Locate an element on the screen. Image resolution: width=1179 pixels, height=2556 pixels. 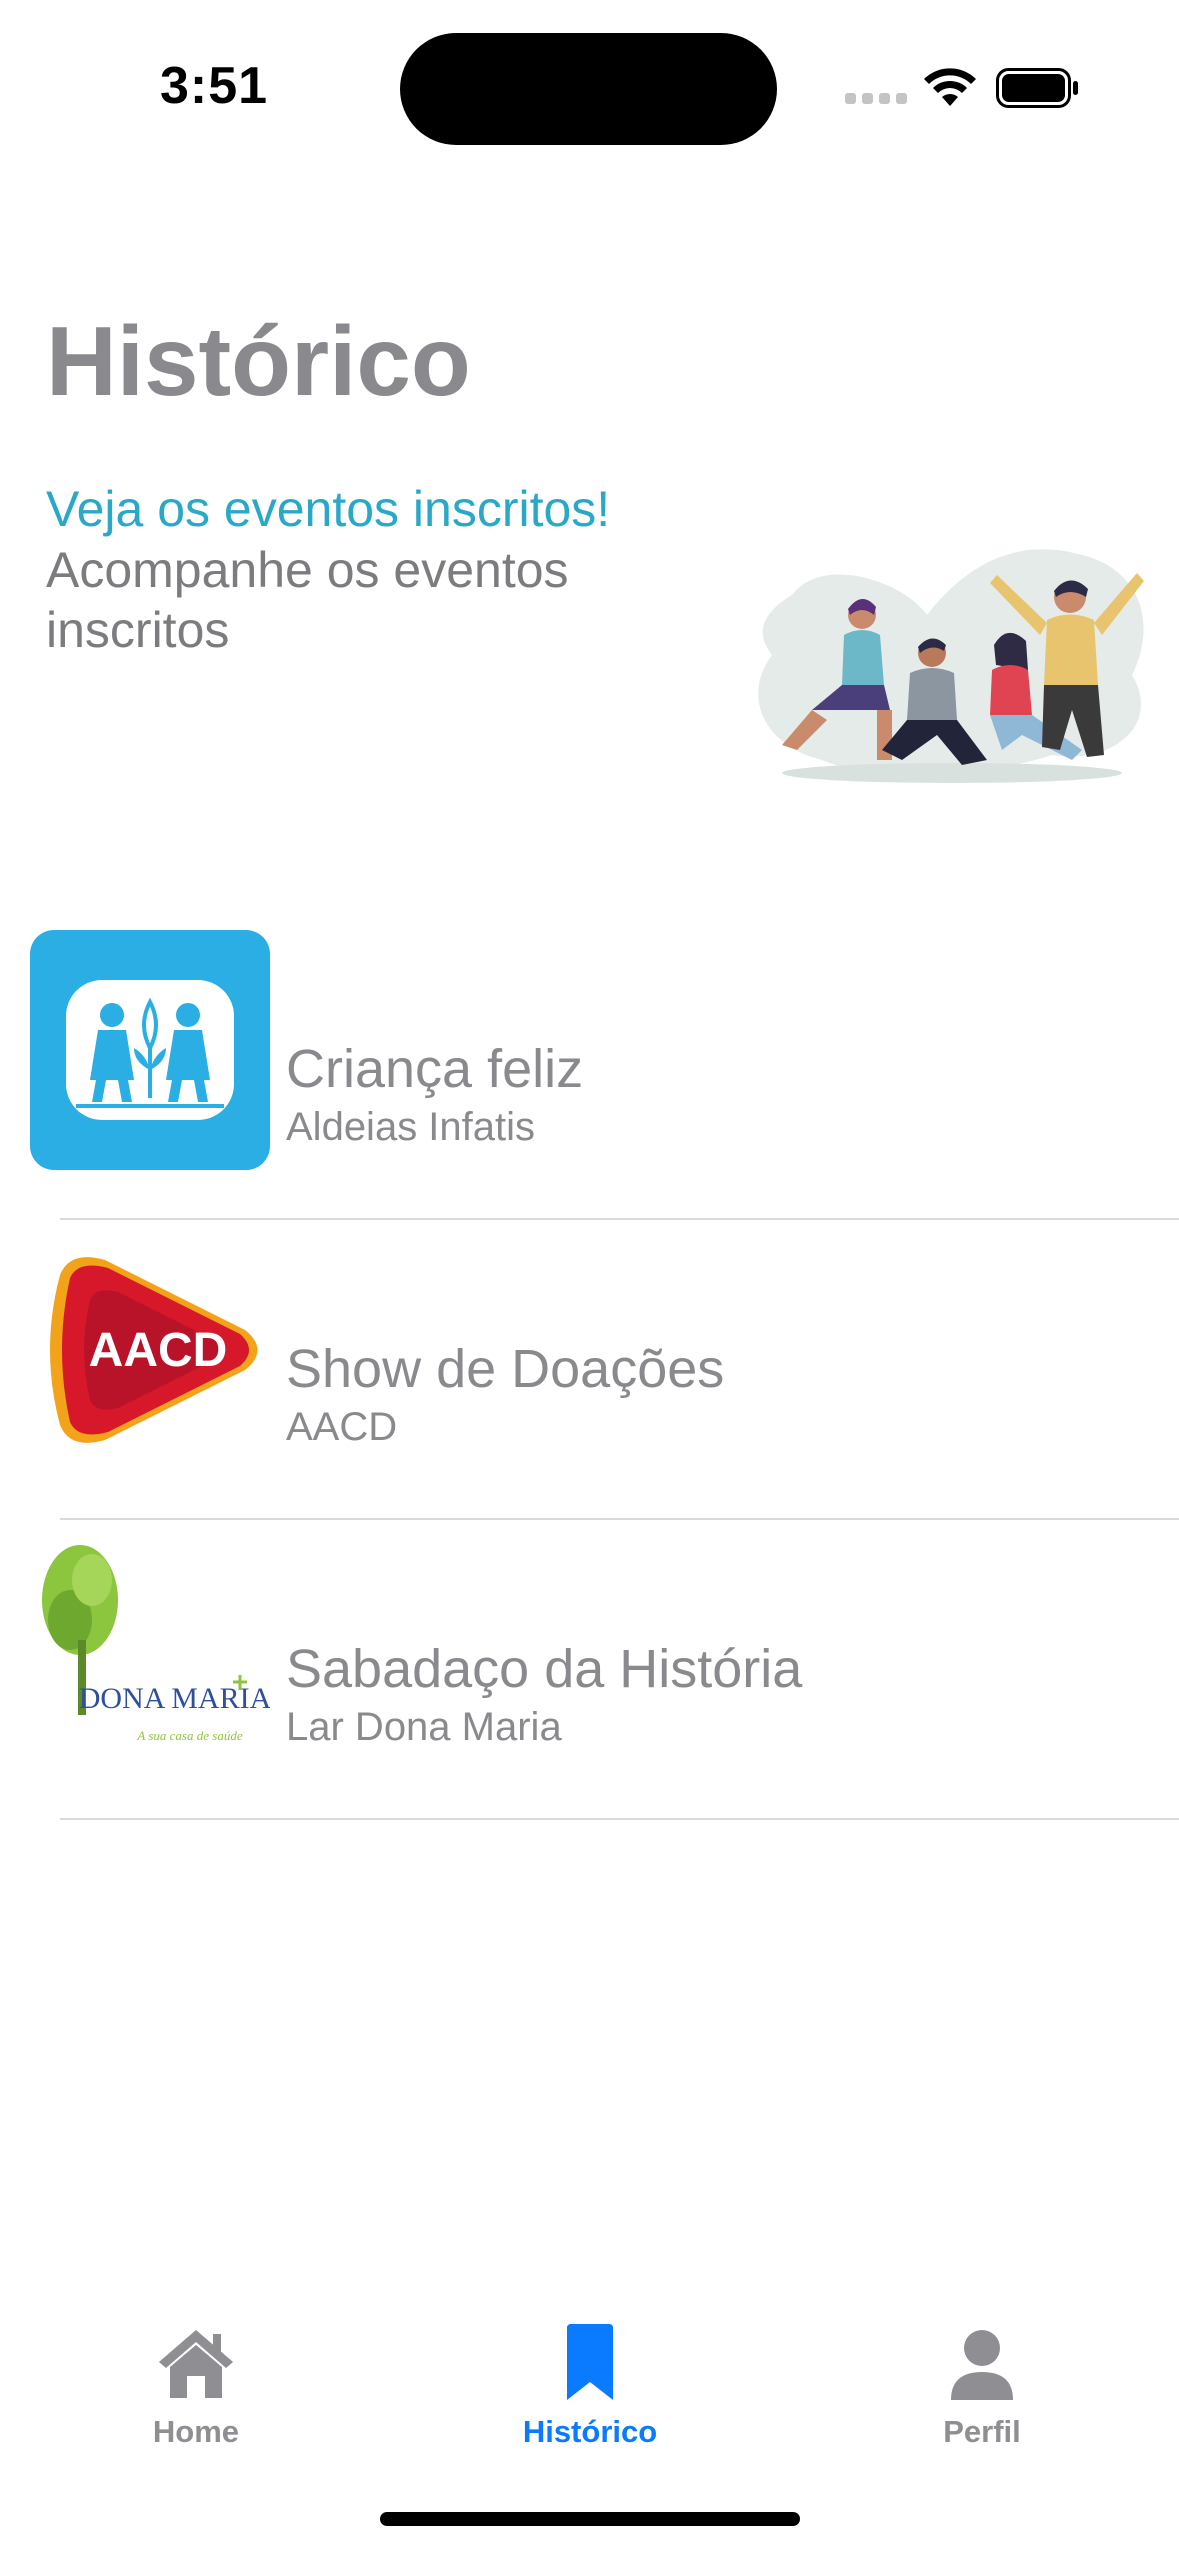
tab-bar: Home Histórico Perfil is located at coordinates (589, 2390).